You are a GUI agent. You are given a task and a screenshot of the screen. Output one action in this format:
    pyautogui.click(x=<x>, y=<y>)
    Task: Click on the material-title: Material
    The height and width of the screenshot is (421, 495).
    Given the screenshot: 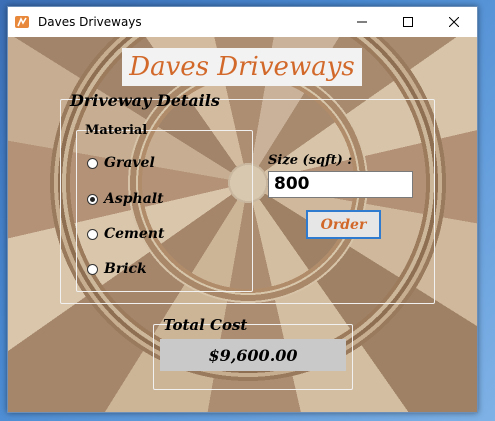 What is the action you would take?
    pyautogui.click(x=116, y=130)
    